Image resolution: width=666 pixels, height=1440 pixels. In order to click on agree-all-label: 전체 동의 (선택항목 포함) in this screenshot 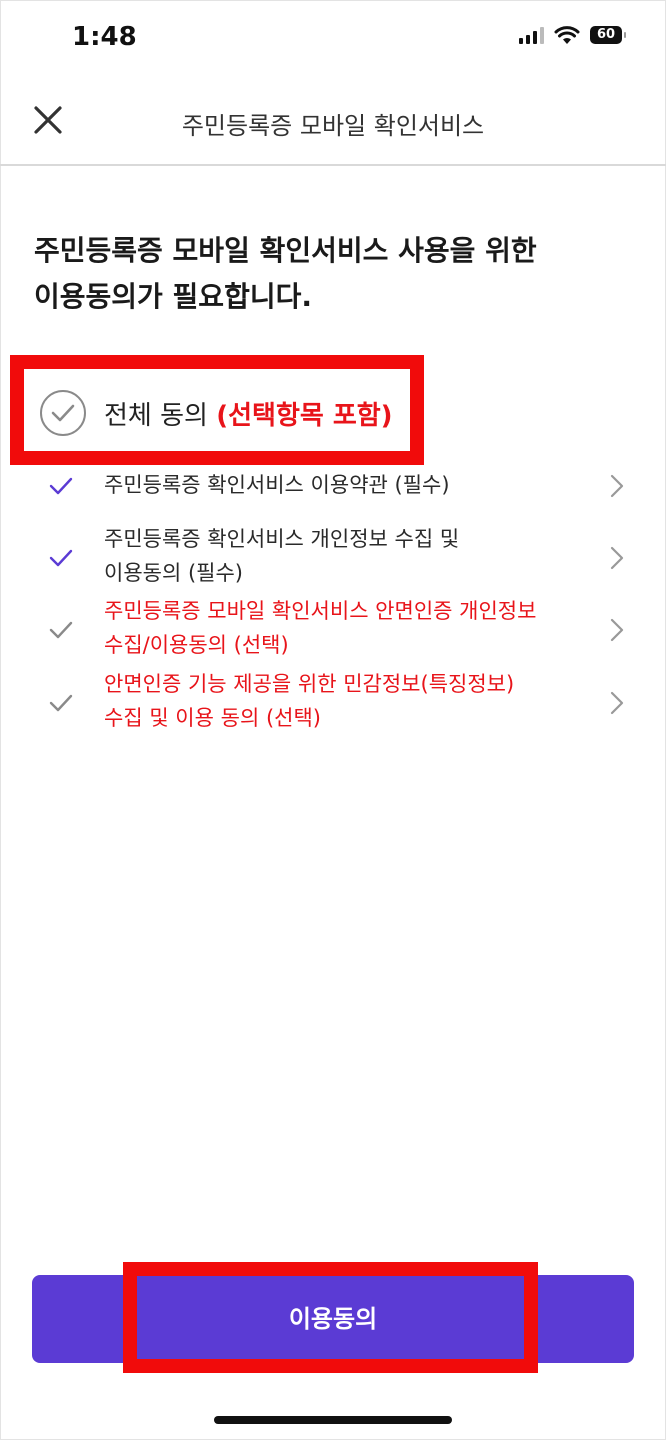, I will do `click(248, 413)`.